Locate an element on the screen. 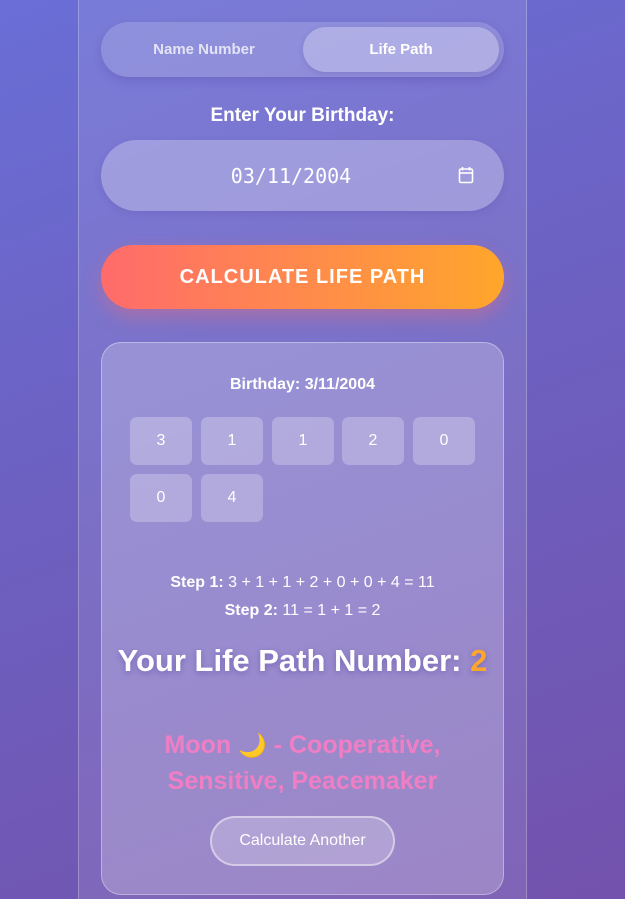 The width and height of the screenshot is (625, 899). meaning-planet: Moon is located at coordinates (198, 745).